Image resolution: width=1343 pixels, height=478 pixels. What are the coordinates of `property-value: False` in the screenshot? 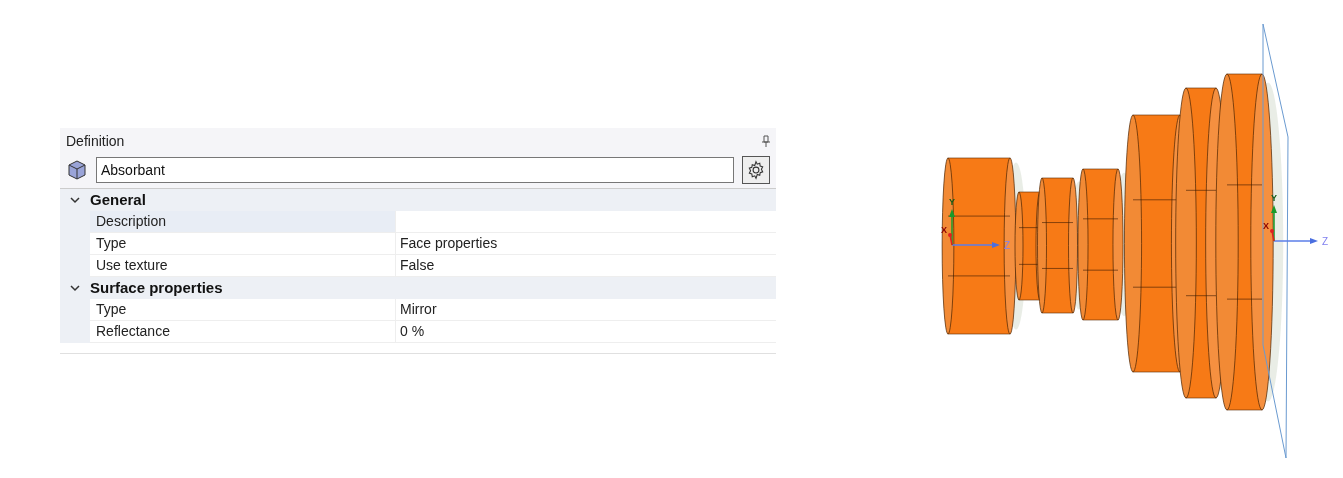 It's located at (417, 265).